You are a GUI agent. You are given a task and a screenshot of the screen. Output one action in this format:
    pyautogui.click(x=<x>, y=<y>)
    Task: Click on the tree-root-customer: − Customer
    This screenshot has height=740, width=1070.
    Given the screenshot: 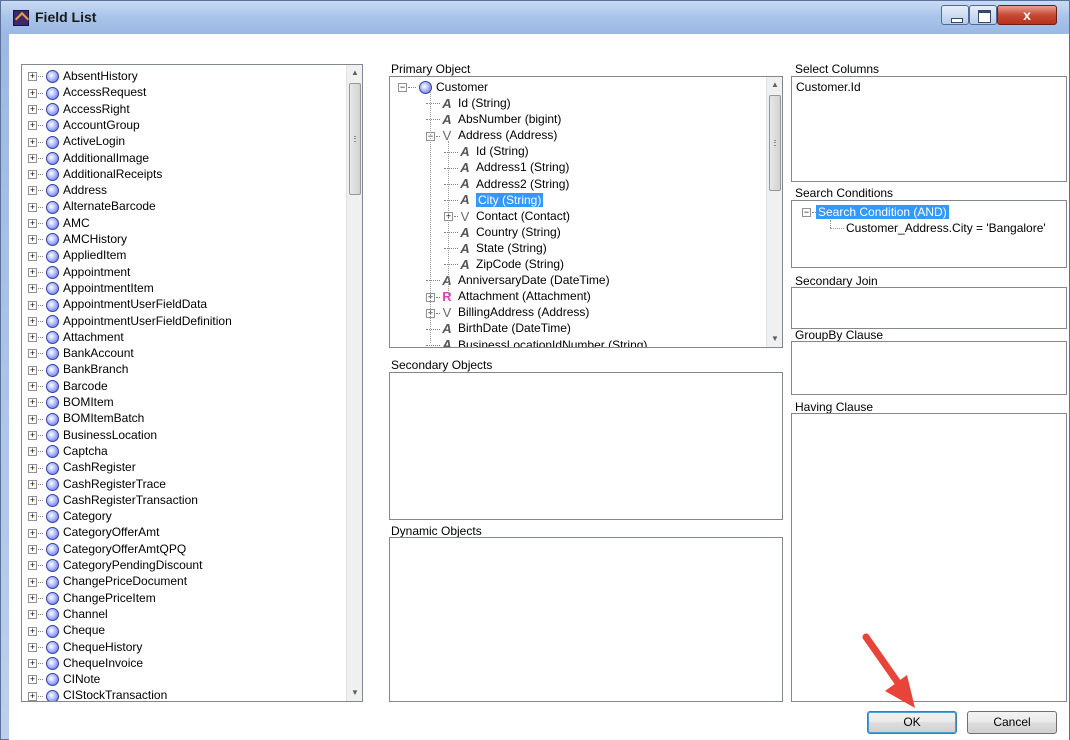 What is the action you would take?
    pyautogui.click(x=443, y=87)
    